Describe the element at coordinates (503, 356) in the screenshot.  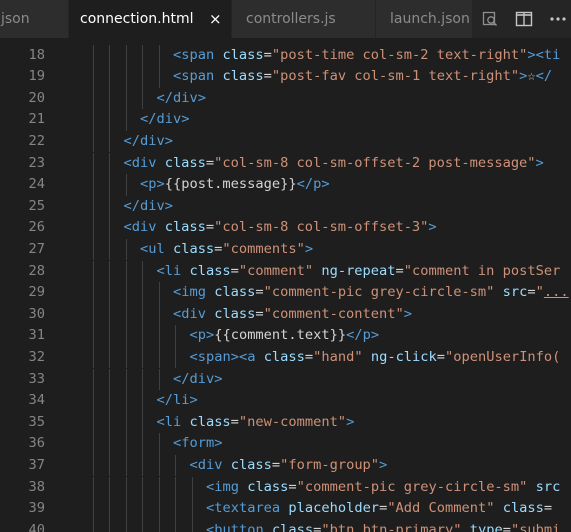
I see `code-token: "openUserInfo(` at that location.